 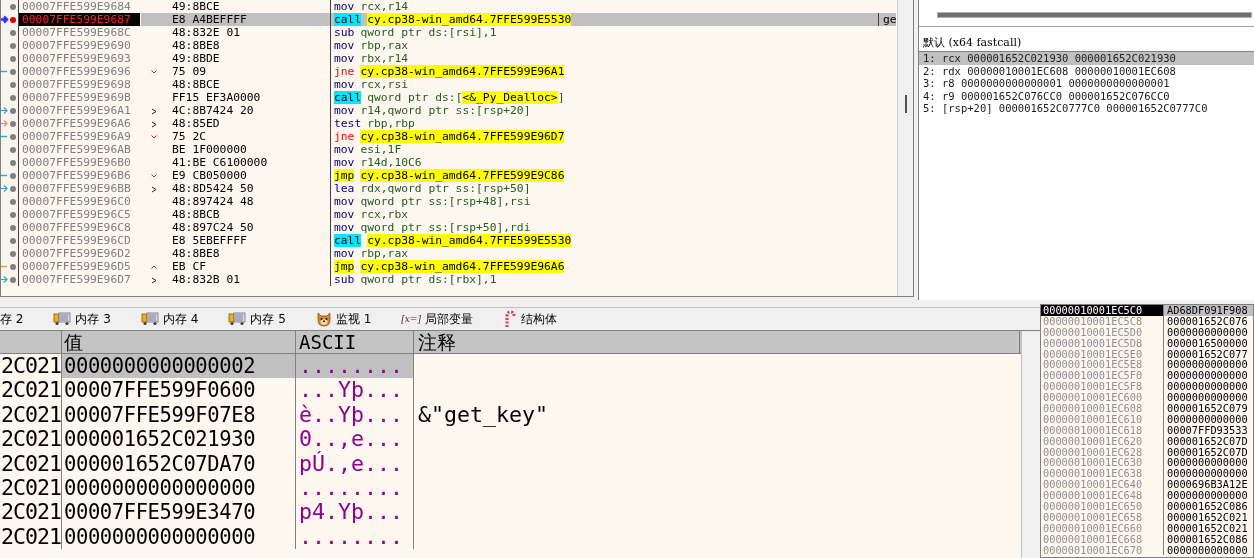 What do you see at coordinates (264, 319) in the screenshot?
I see `tab: 内存 5` at bounding box center [264, 319].